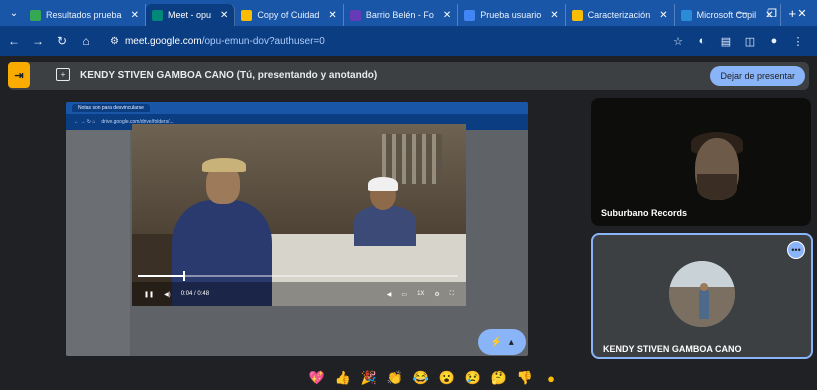 The width and height of the screenshot is (817, 390). What do you see at coordinates (299, 294) in the screenshot?
I see `video-controls: ❚❚ ◀) 0:04 / 0:48 ◀ ▭ 1X ⚙ ⛶` at bounding box center [299, 294].